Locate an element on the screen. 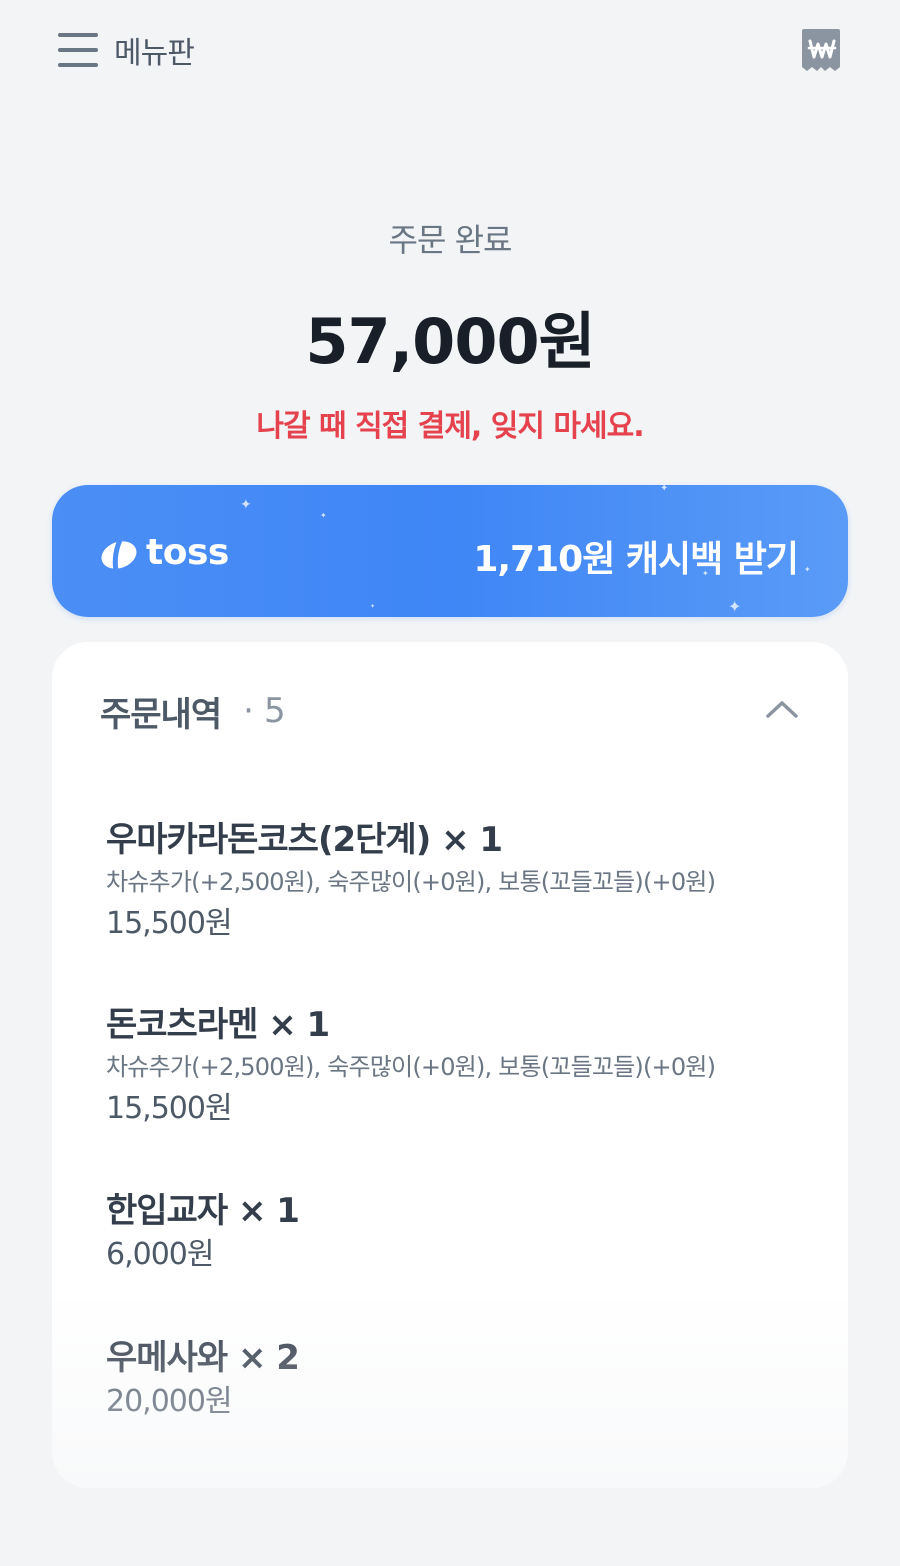 Image resolution: width=900 pixels, height=1566 pixels. toss-logo-icon is located at coordinates (119, 552).